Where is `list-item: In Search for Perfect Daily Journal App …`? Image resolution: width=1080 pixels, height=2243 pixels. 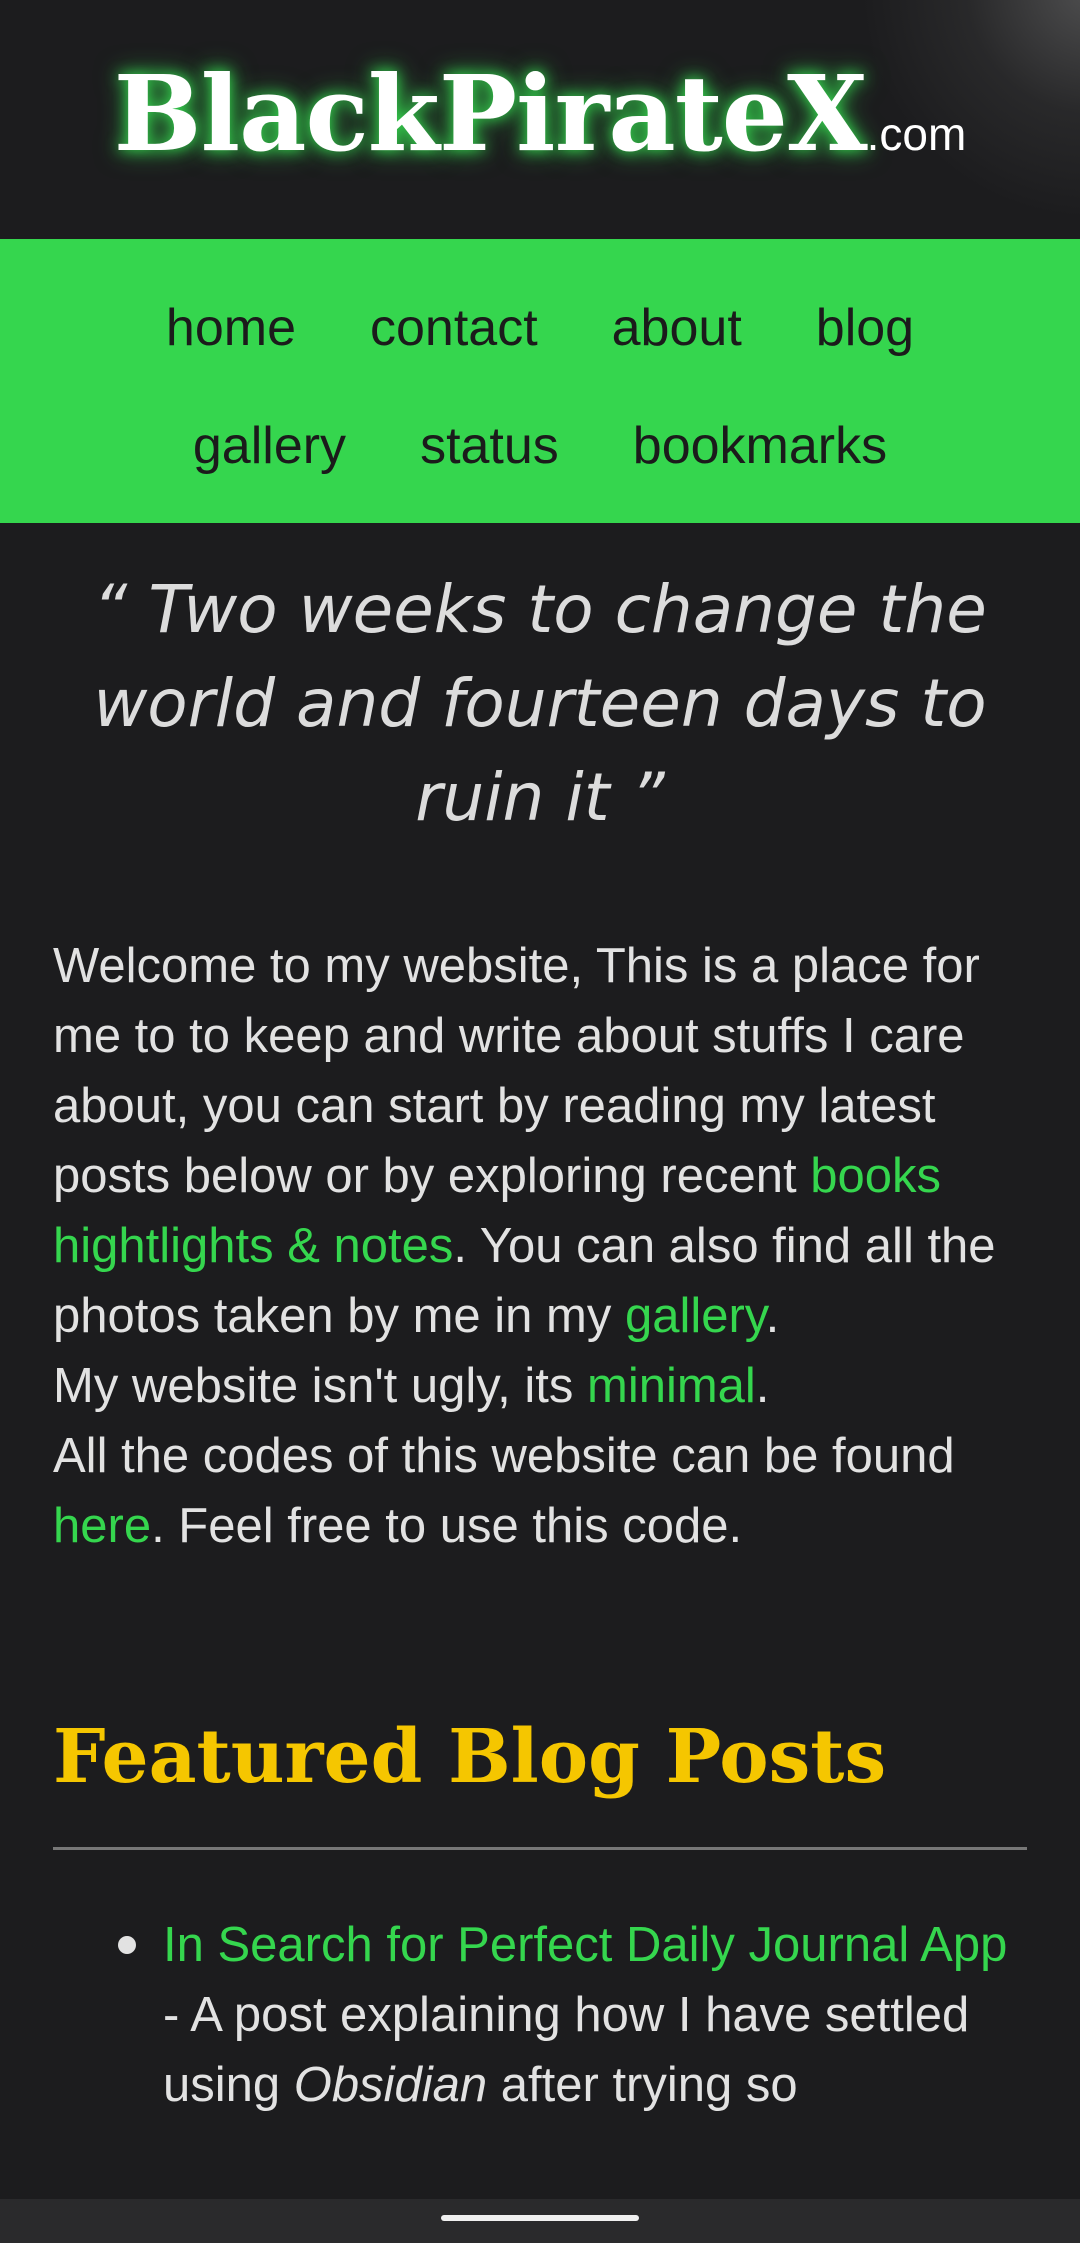
list-item: In Search for Perfect Daily Journal App … is located at coordinates (572, 2015).